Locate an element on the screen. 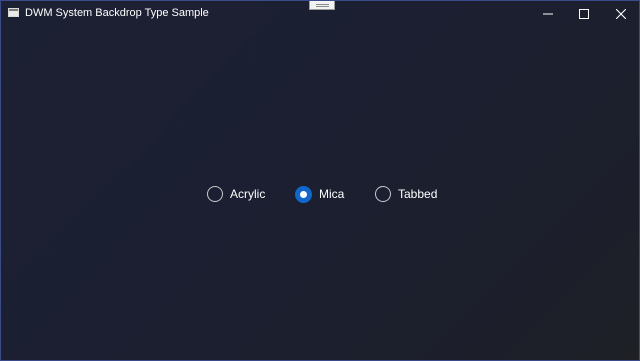  minimize-button is located at coordinates (548, 14).